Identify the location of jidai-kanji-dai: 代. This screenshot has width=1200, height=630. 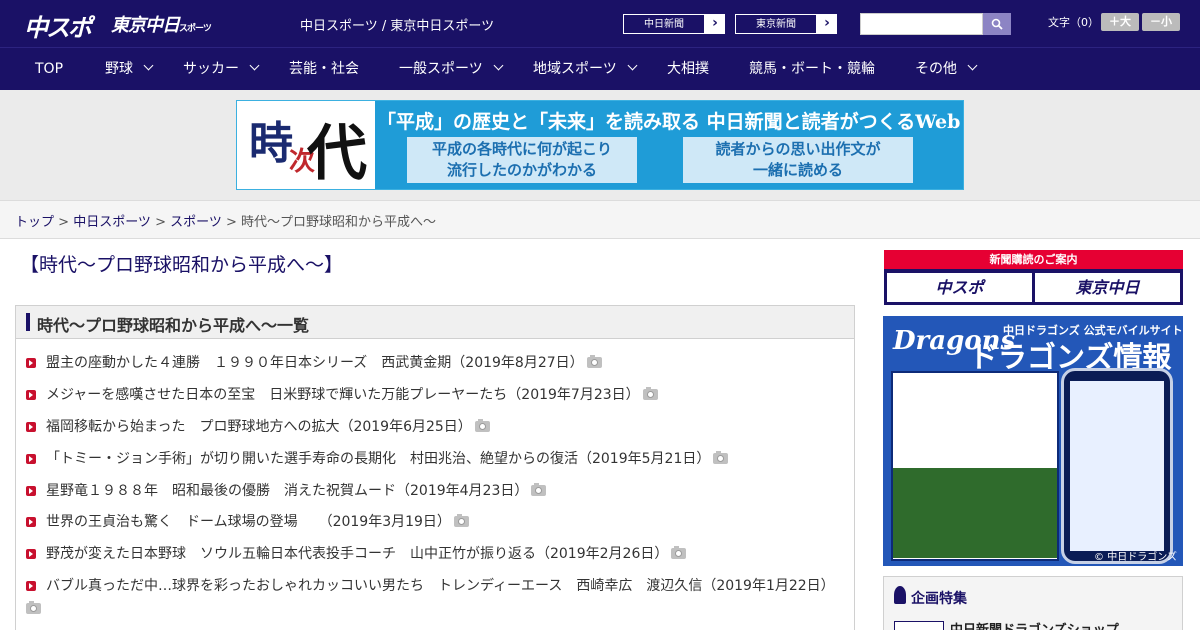
(337, 154).